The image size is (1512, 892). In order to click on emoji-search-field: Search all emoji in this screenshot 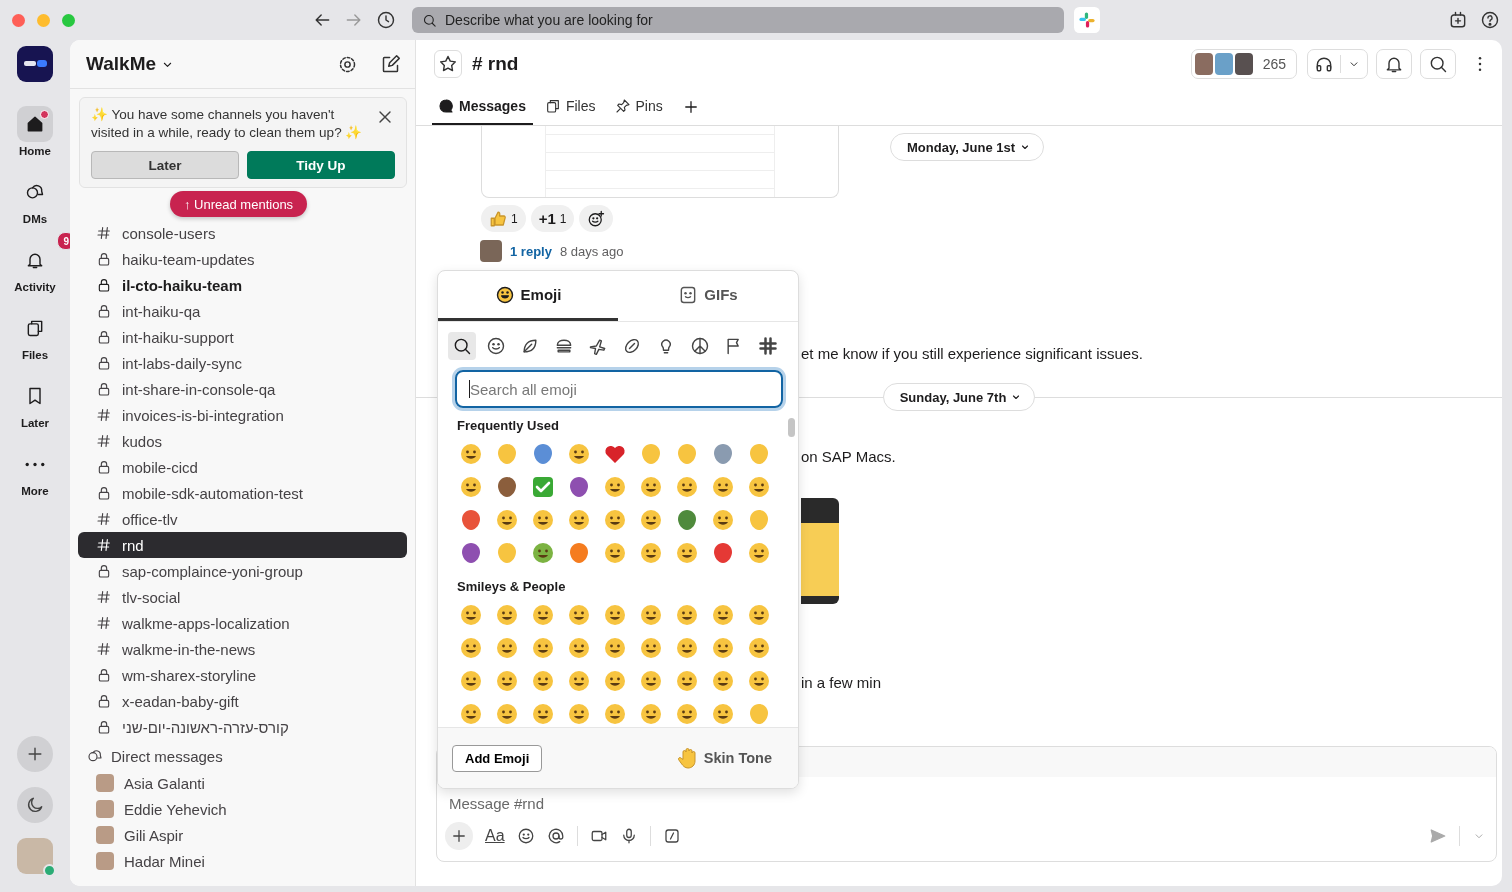, I will do `click(619, 389)`.